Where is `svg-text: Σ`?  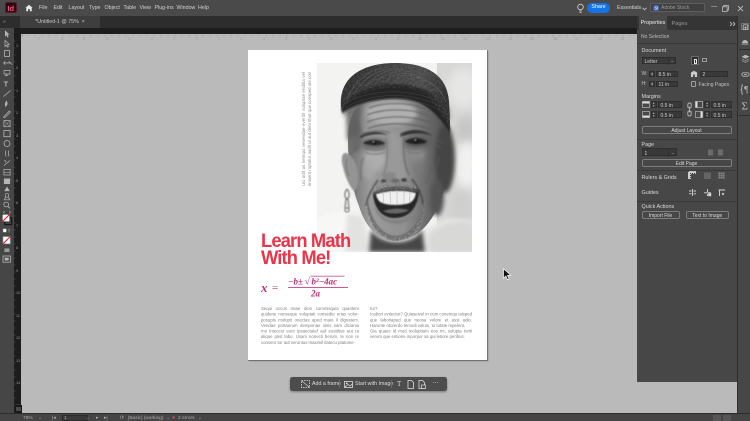
svg-text: Σ is located at coordinates (744, 106).